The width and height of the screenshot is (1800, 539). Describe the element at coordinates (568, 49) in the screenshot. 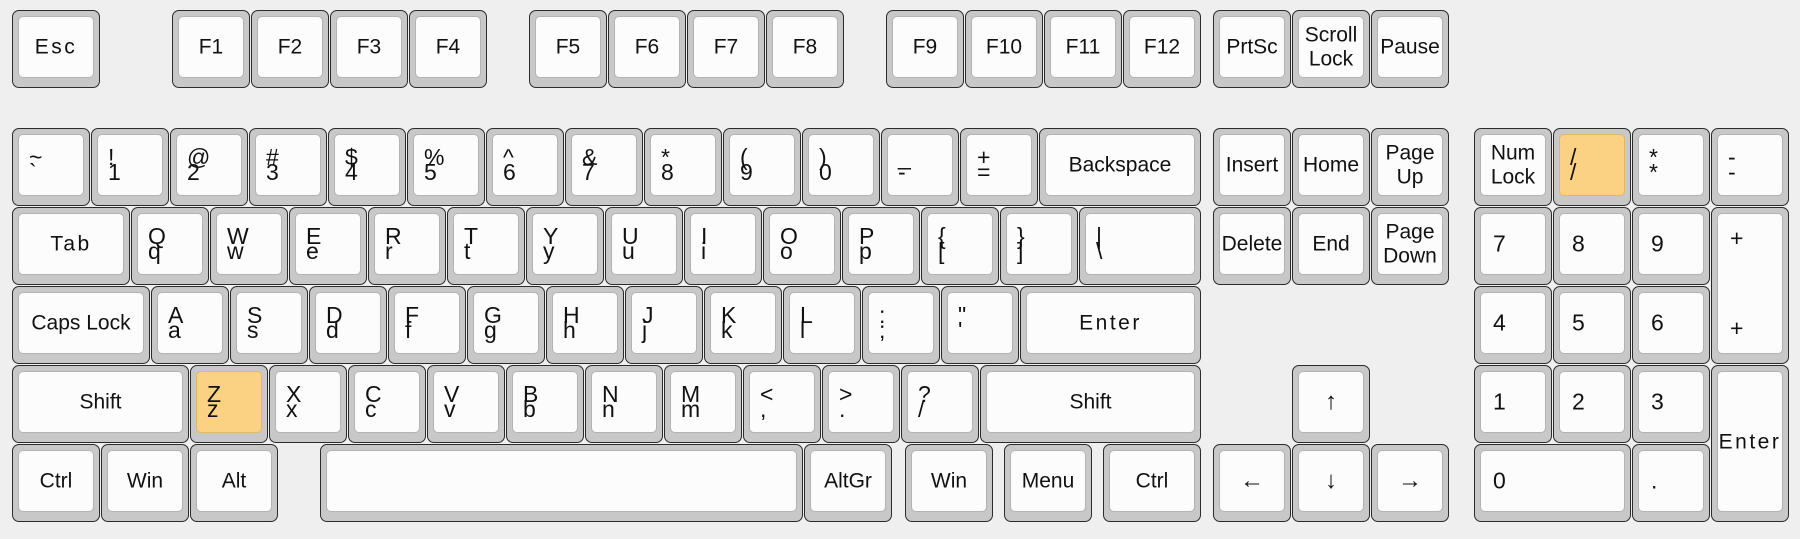

I see `key-f5: F5` at that location.